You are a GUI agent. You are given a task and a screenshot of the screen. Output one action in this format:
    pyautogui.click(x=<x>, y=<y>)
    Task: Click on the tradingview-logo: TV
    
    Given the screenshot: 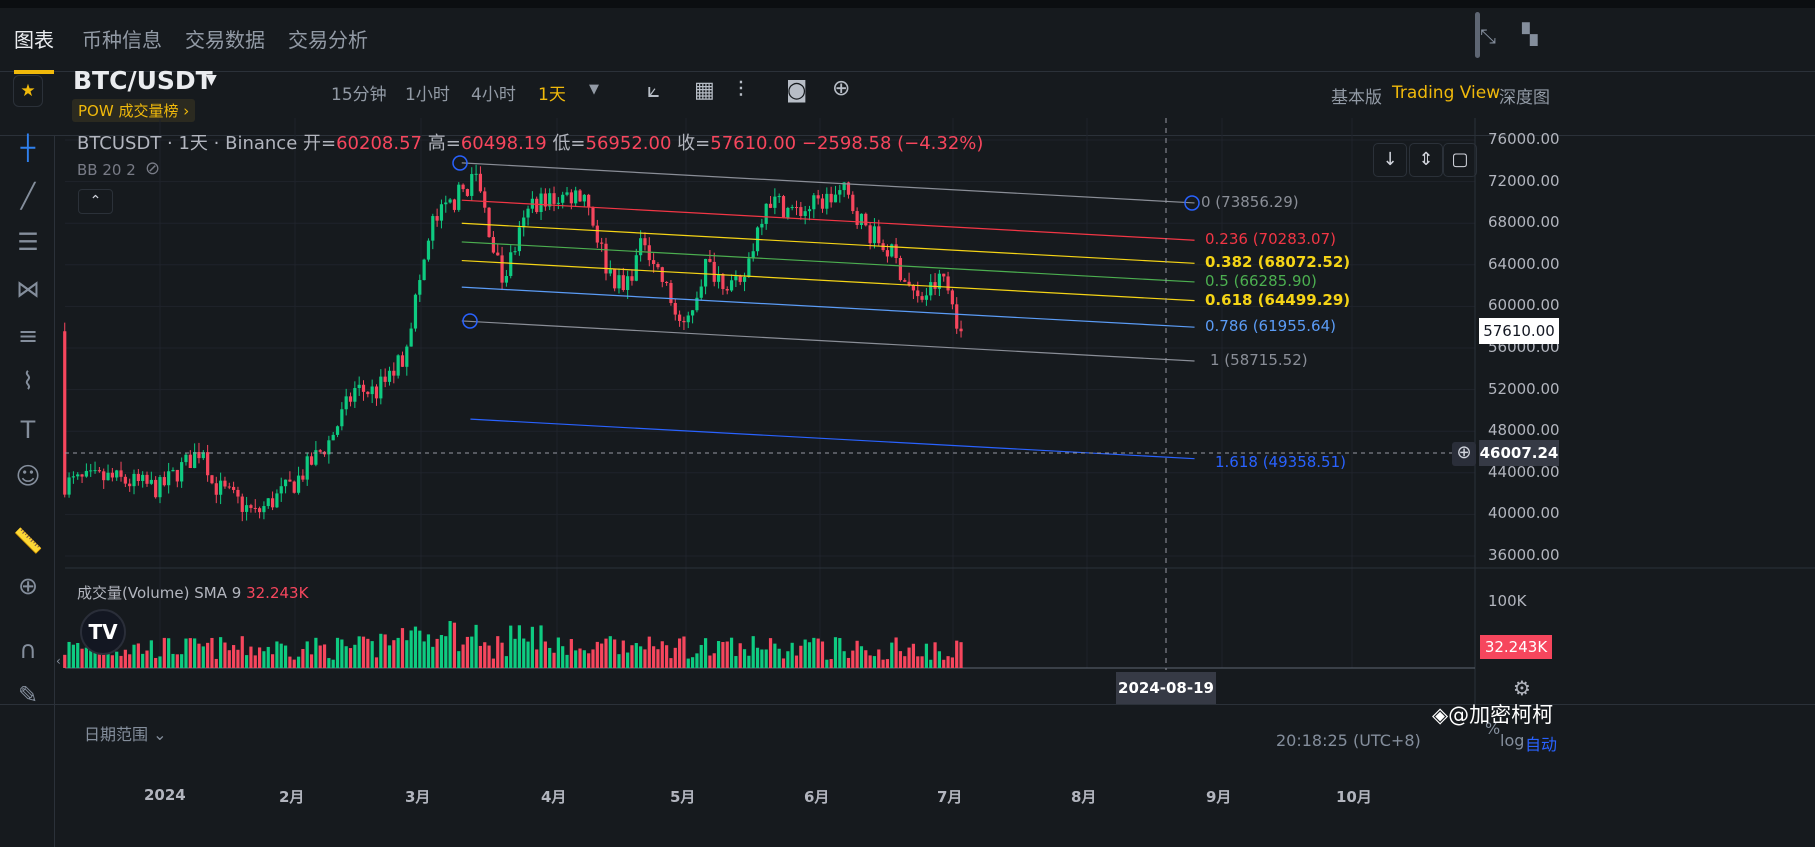 What is the action you would take?
    pyautogui.click(x=103, y=632)
    